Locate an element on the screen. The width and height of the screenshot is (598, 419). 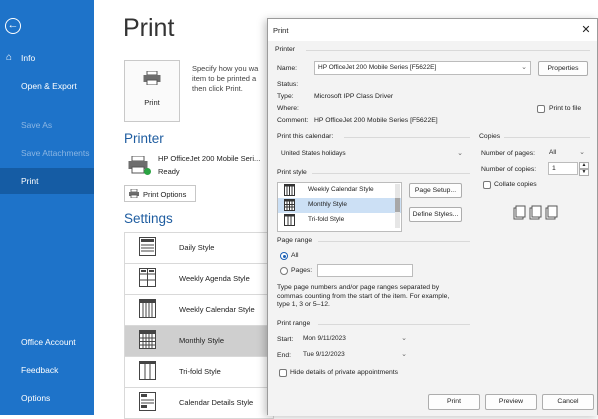
style-item-daily: Daily Style is located at coordinates (199, 248).